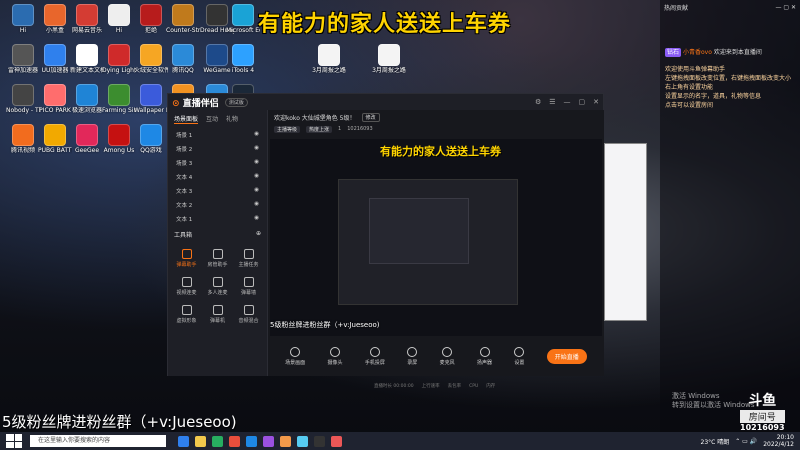 Image resolution: width=800 pixels, height=450 pixels. What do you see at coordinates (319, 129) in the screenshot?
I see `room-chip-2: 热度上涨` at bounding box center [319, 129].